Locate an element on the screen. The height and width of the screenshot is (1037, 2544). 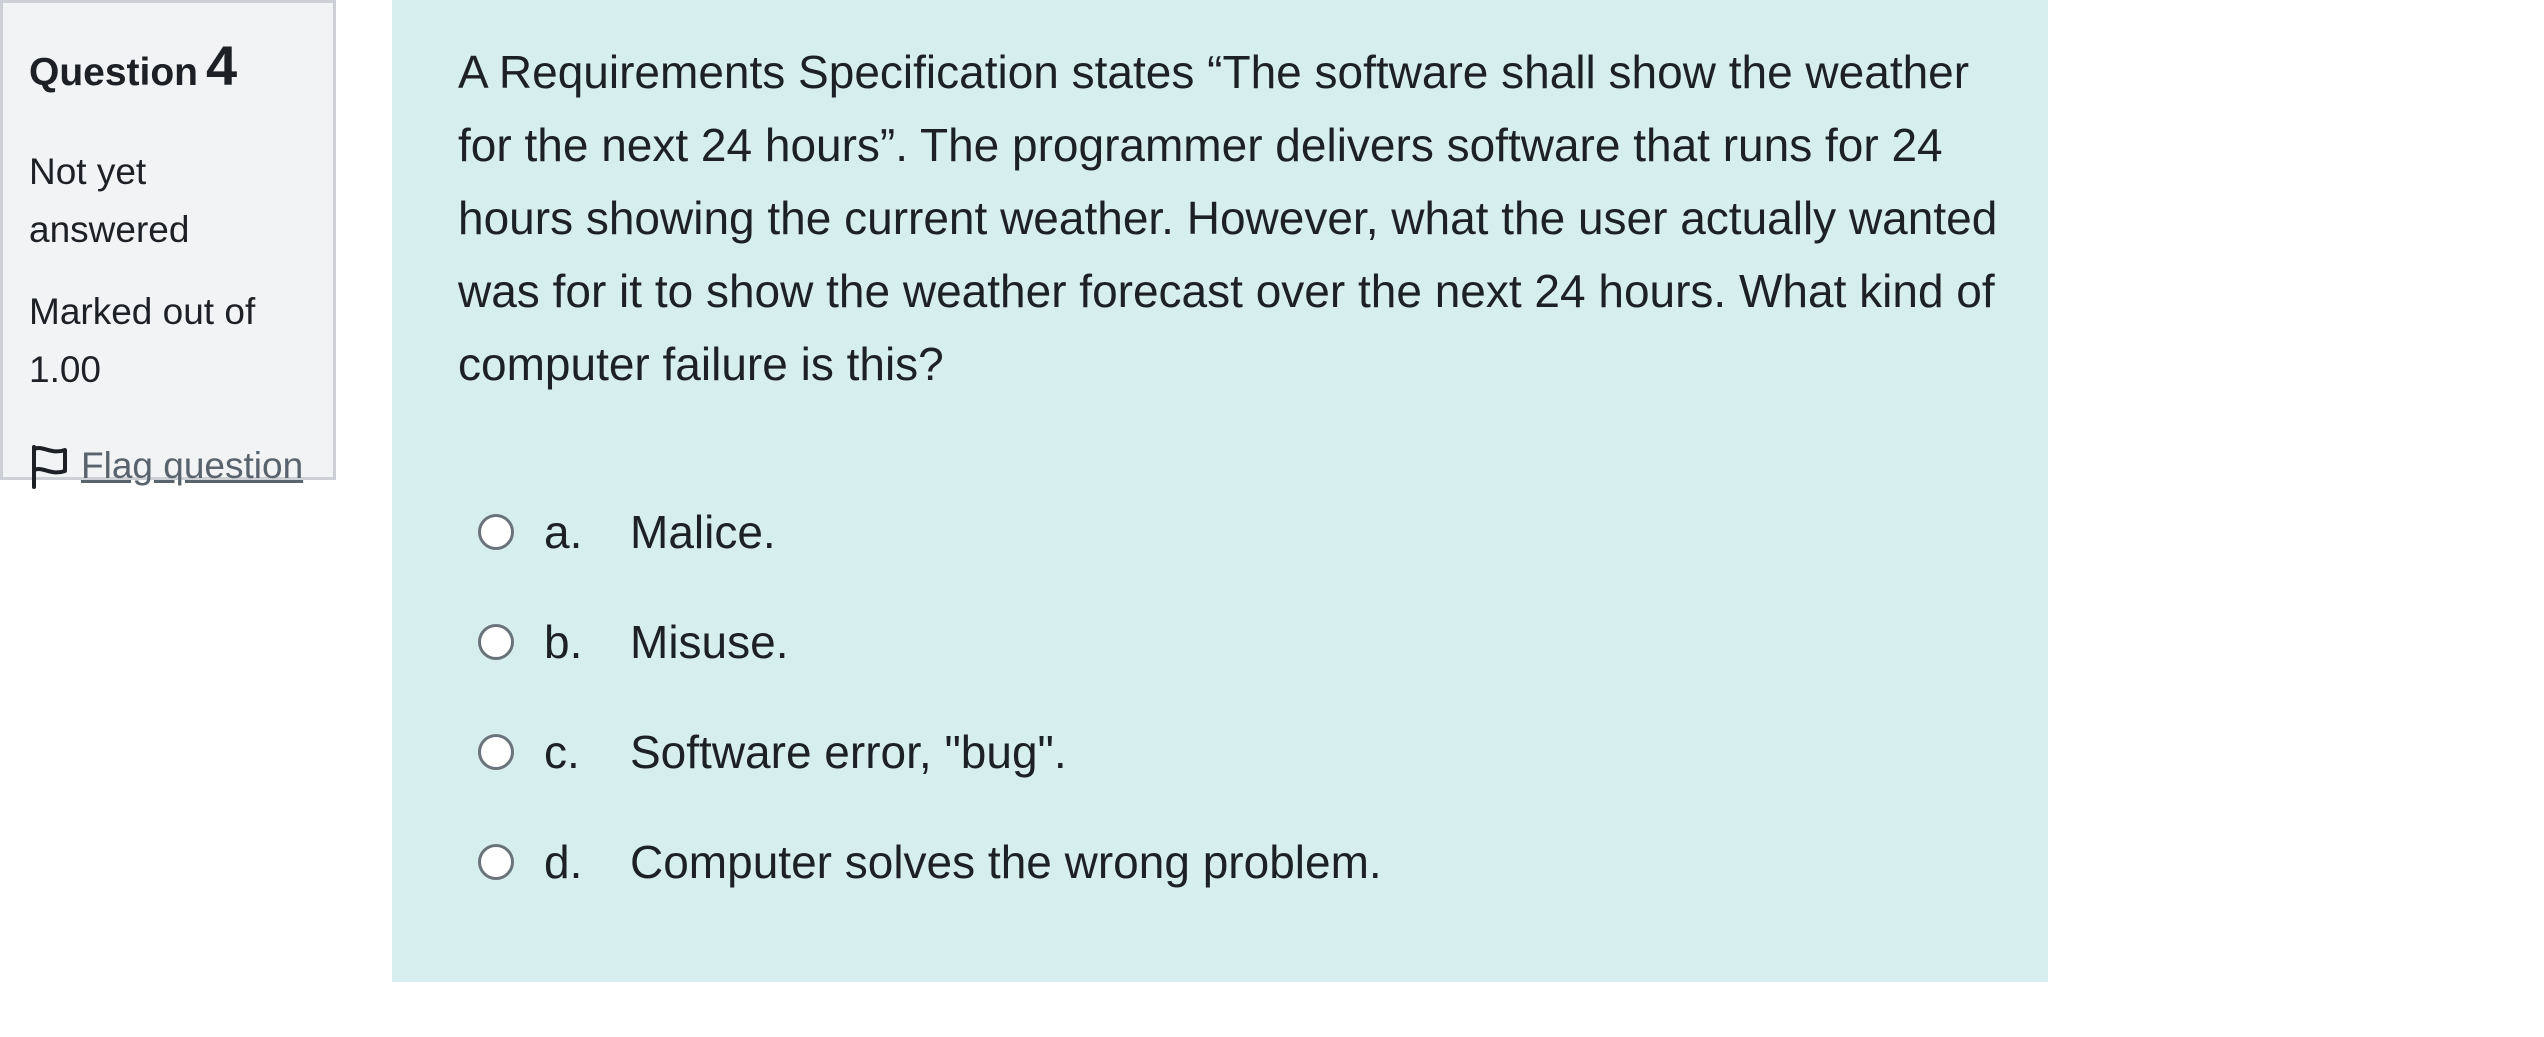
answer-letter: c. is located at coordinates (562, 752).